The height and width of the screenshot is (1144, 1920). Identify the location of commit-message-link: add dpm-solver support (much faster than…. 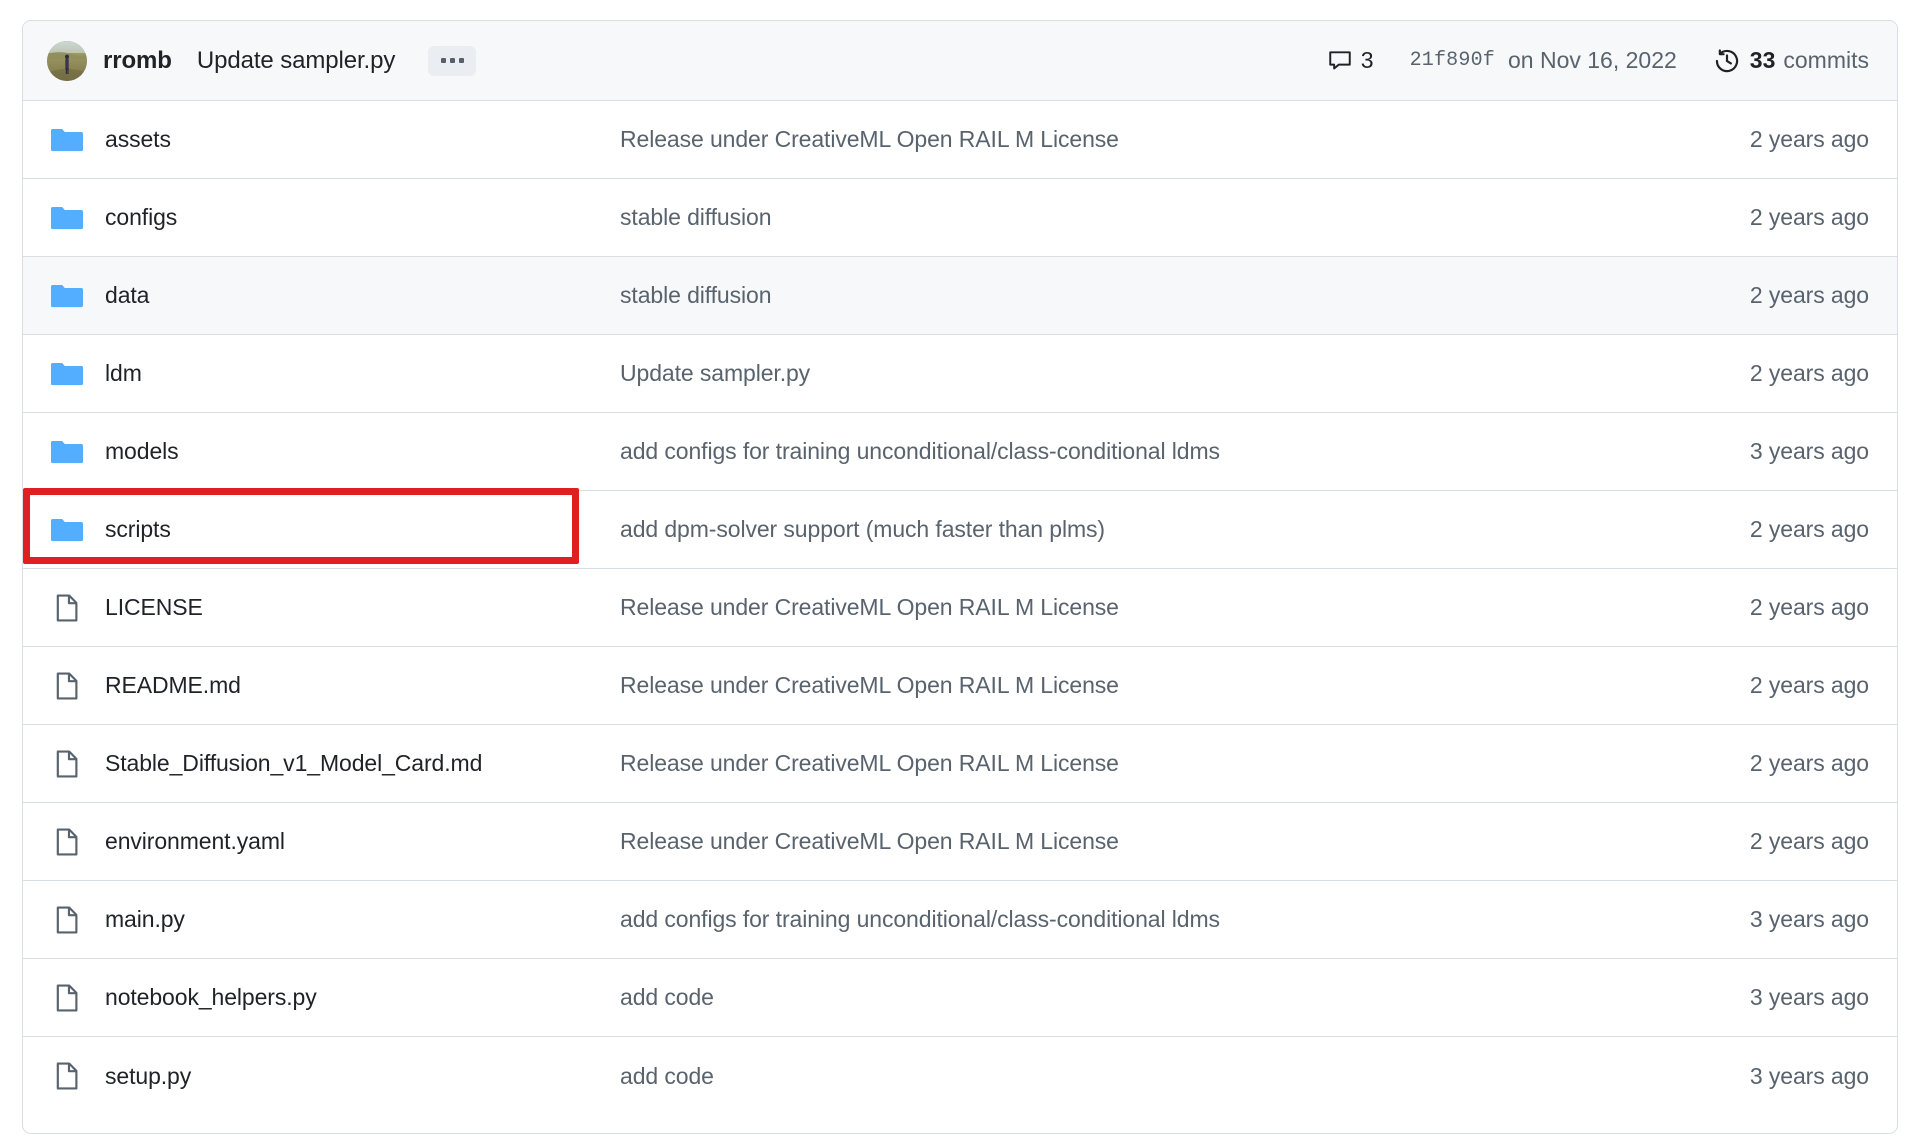
(1133, 529).